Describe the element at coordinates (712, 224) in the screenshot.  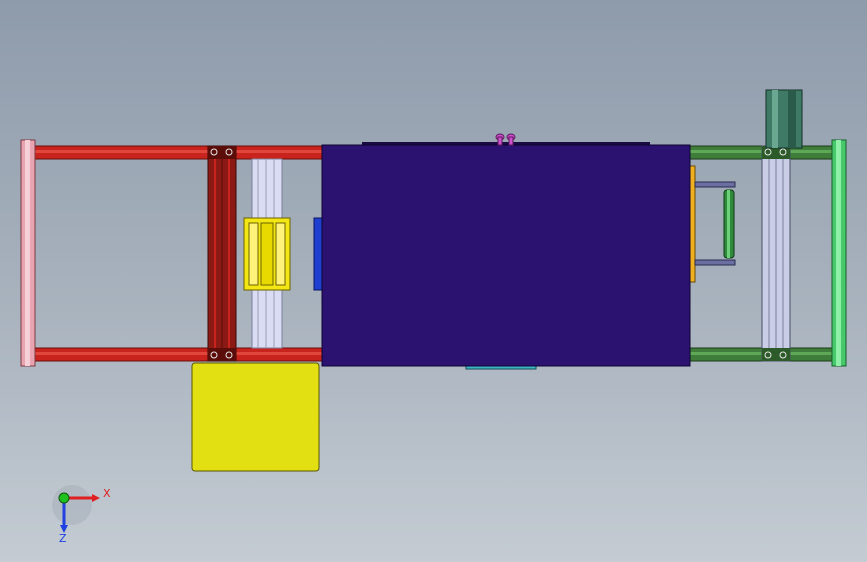
I see `roller-mechanism` at that location.